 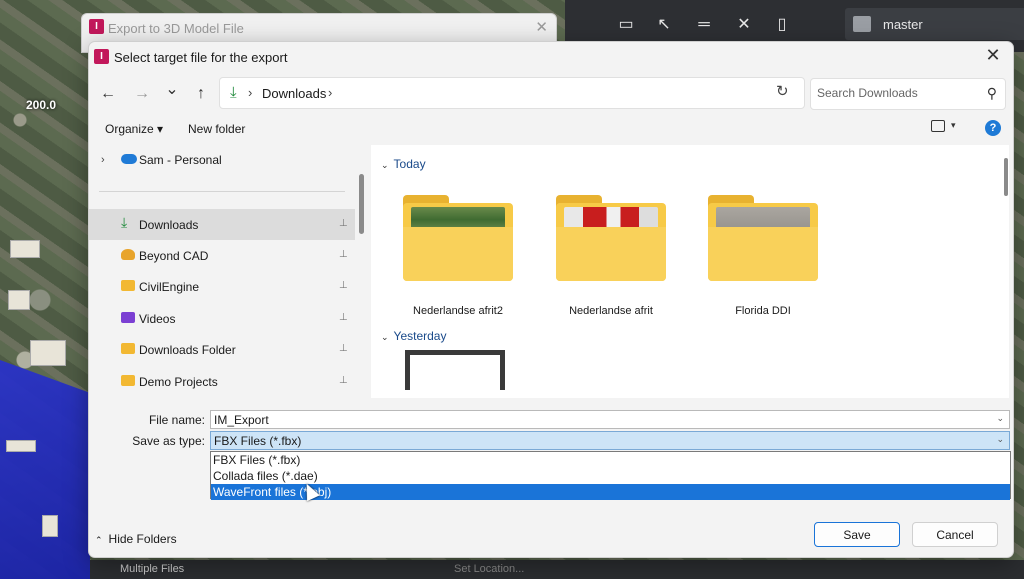 I want to click on folder-tile, so click(x=601, y=390).